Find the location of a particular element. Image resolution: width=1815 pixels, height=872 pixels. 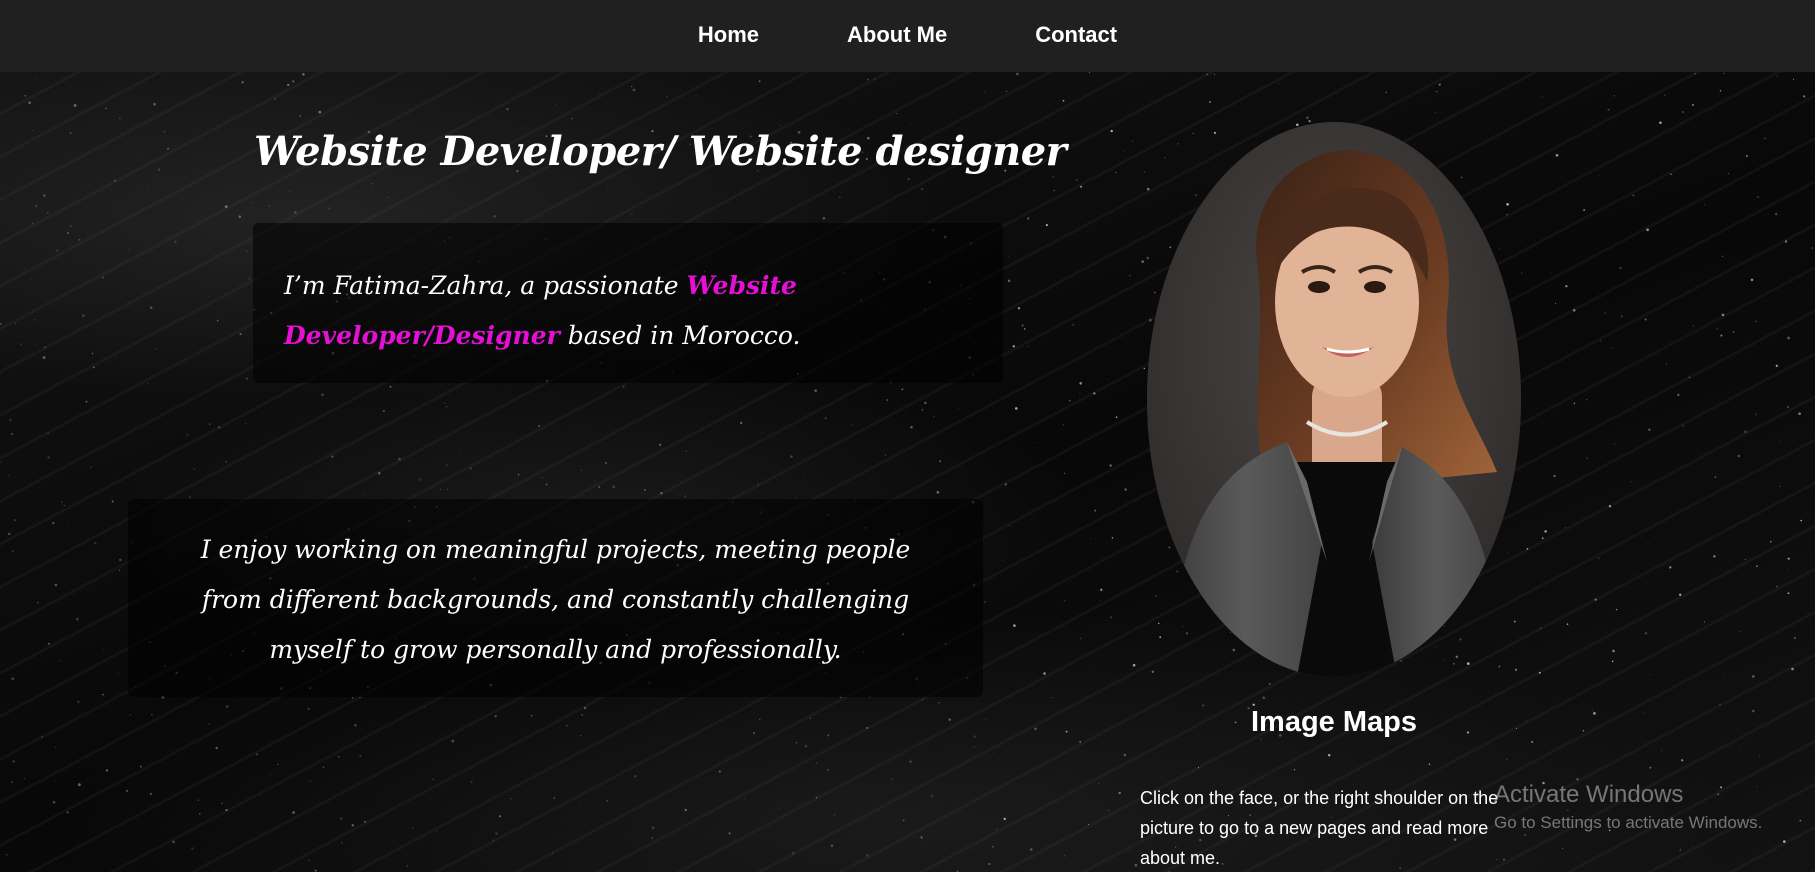

profile-photo-image-map is located at coordinates (1334, 399).